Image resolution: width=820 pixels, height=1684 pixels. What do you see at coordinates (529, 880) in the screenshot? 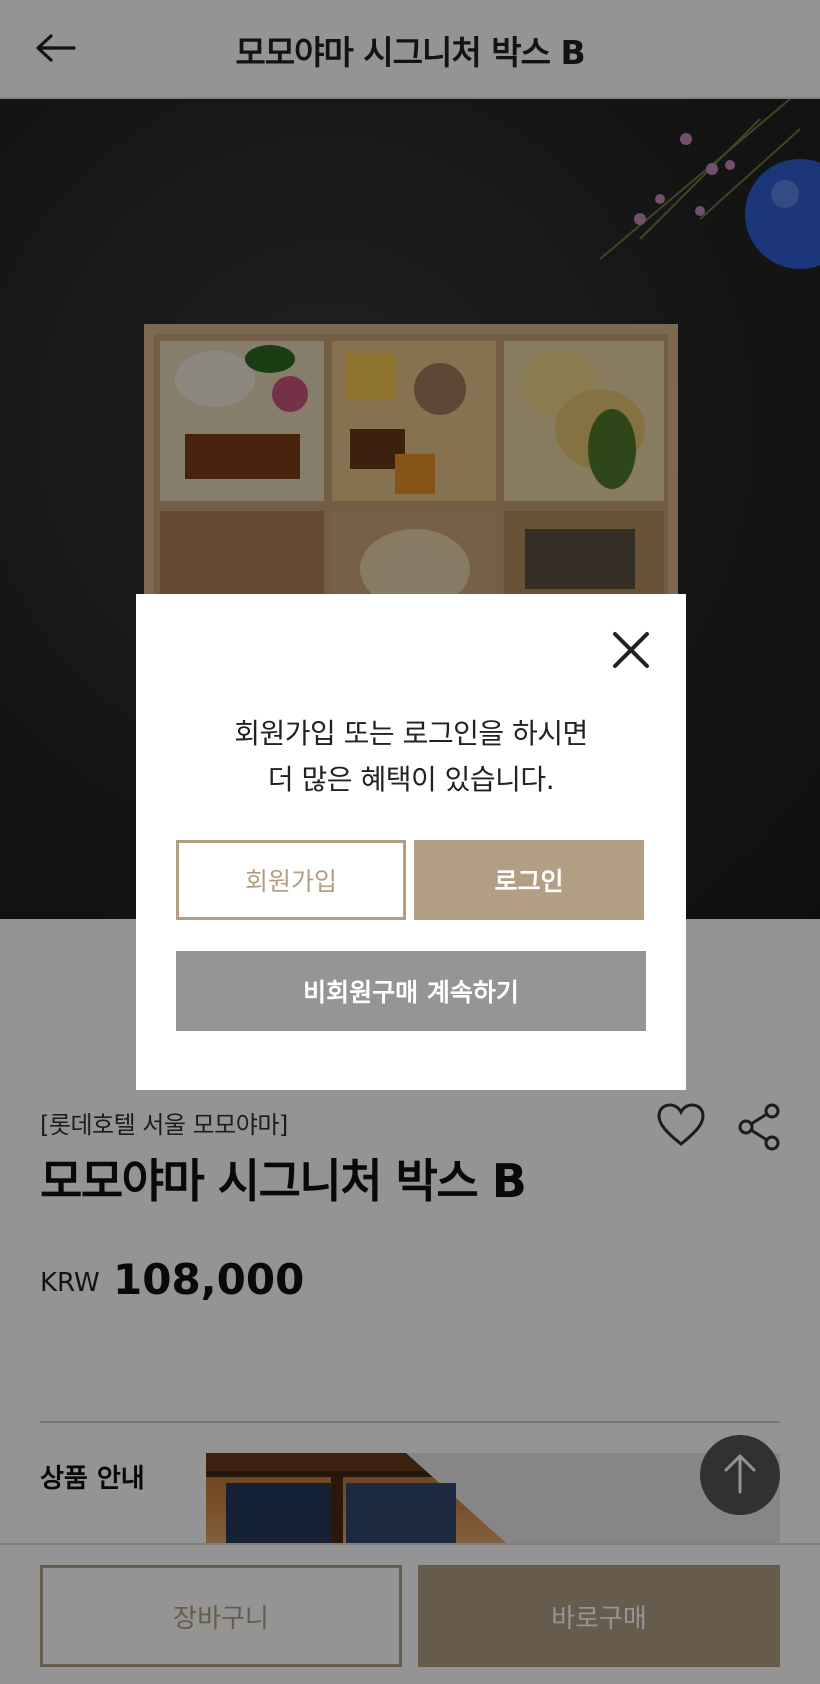
I see `login-button: 로그인` at bounding box center [529, 880].